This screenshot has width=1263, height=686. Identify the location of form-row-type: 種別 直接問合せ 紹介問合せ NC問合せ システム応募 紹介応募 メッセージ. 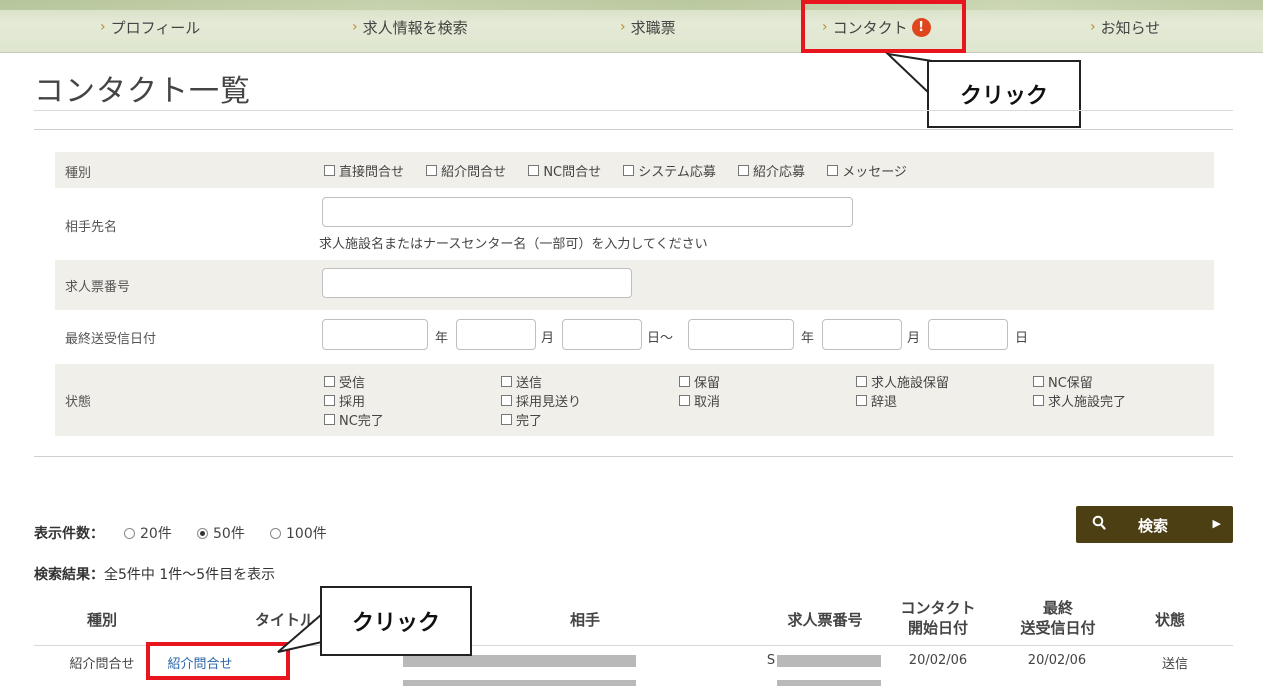
(634, 170).